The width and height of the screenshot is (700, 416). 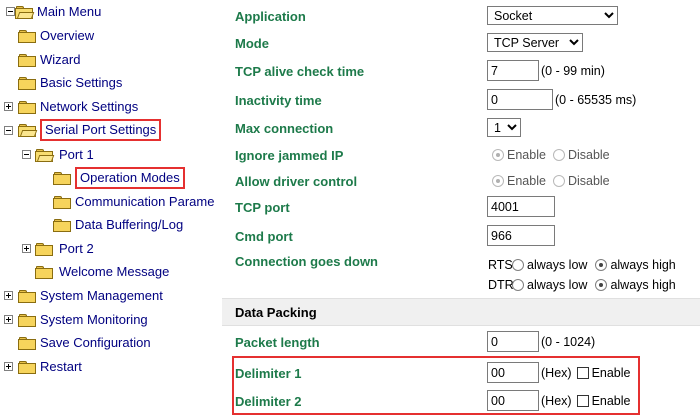 What do you see at coordinates (284, 128) in the screenshot?
I see `max-connection-label: Max connection` at bounding box center [284, 128].